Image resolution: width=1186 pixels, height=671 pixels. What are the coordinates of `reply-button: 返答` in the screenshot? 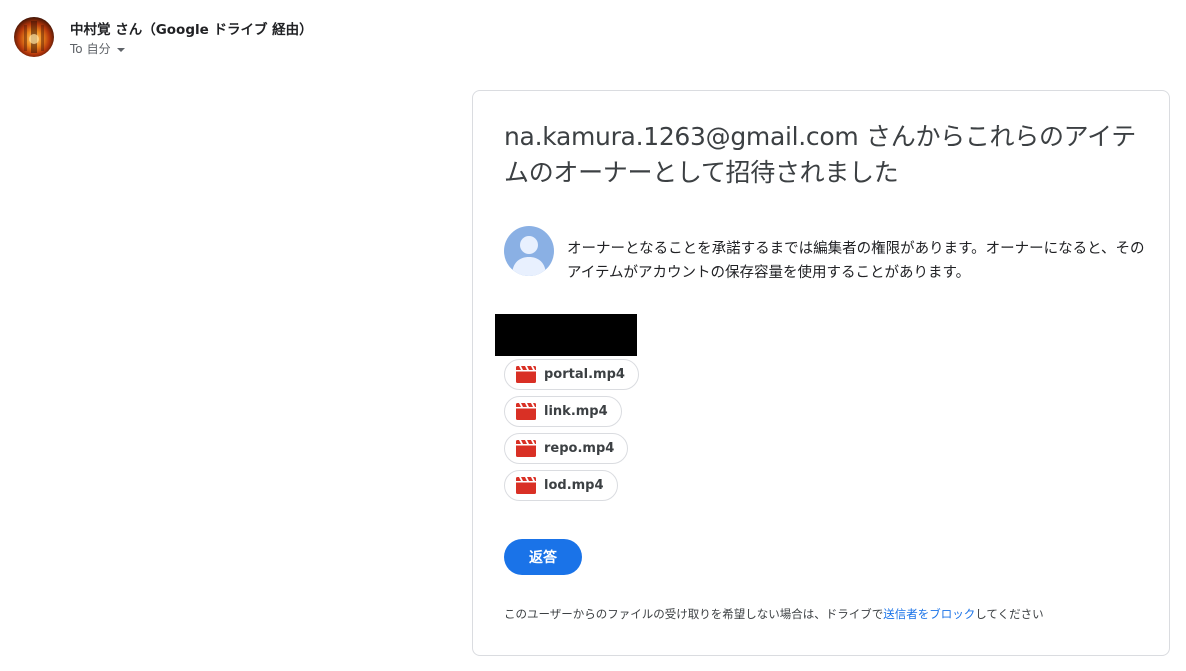 It's located at (543, 557).